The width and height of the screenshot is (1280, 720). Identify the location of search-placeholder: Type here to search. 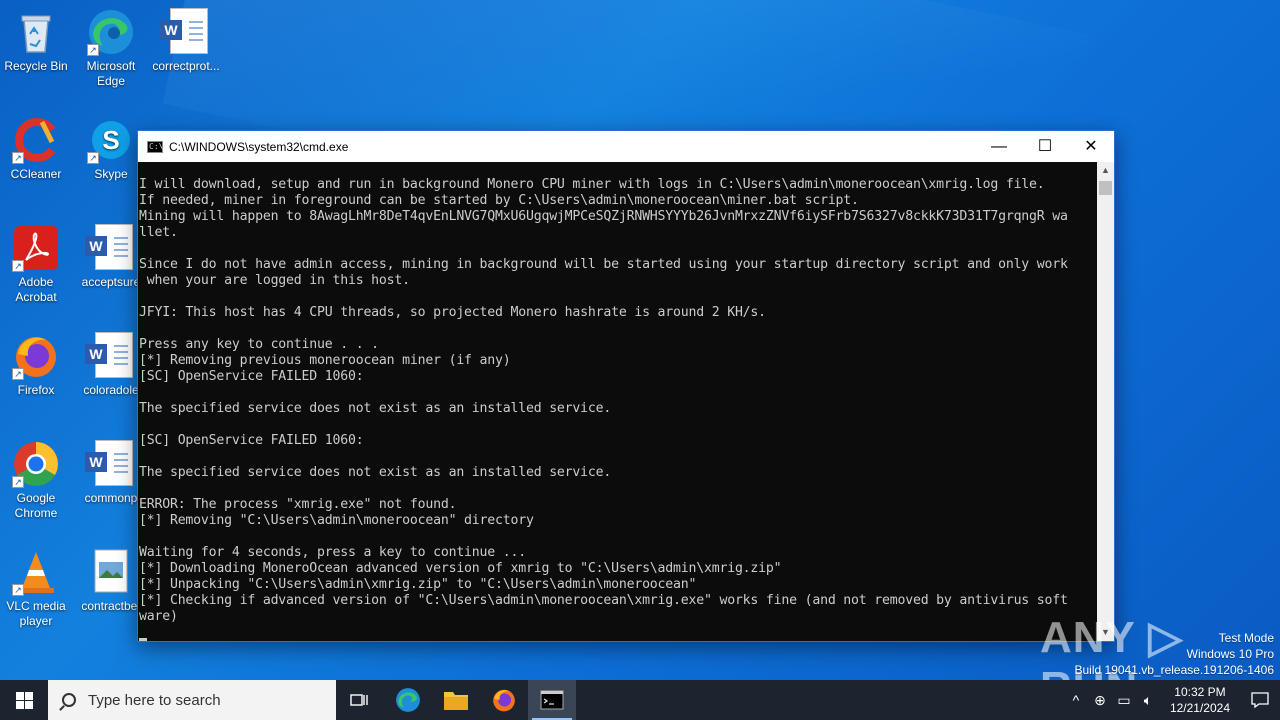
(154, 700).